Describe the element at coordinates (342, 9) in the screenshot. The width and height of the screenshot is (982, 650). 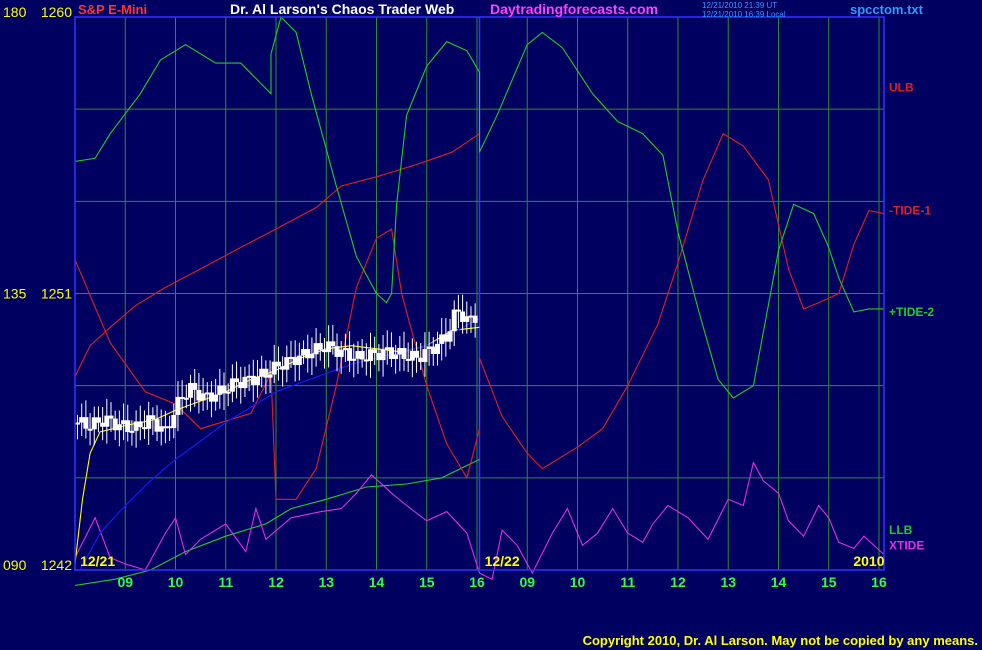
I see `chart-title: Dr. Al Larson's Chaos Trader Web` at that location.